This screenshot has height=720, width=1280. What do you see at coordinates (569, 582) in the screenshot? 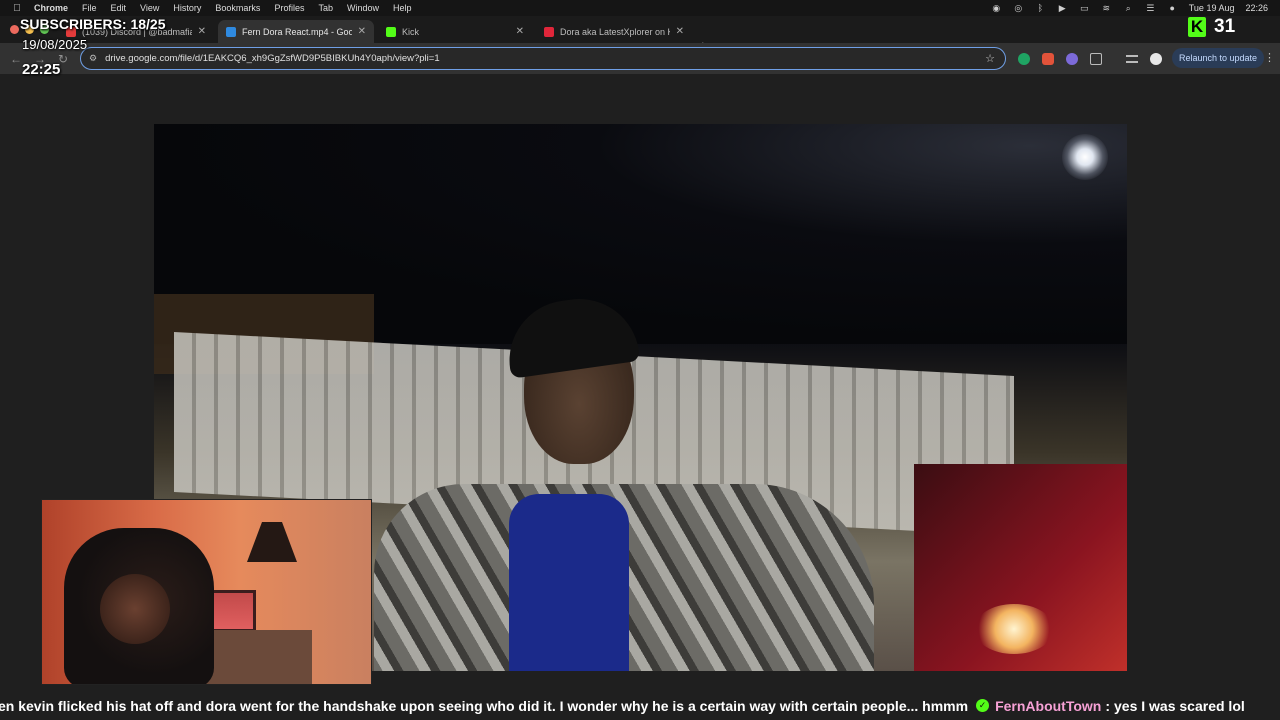
I see `person-blue-shirt` at bounding box center [569, 582].